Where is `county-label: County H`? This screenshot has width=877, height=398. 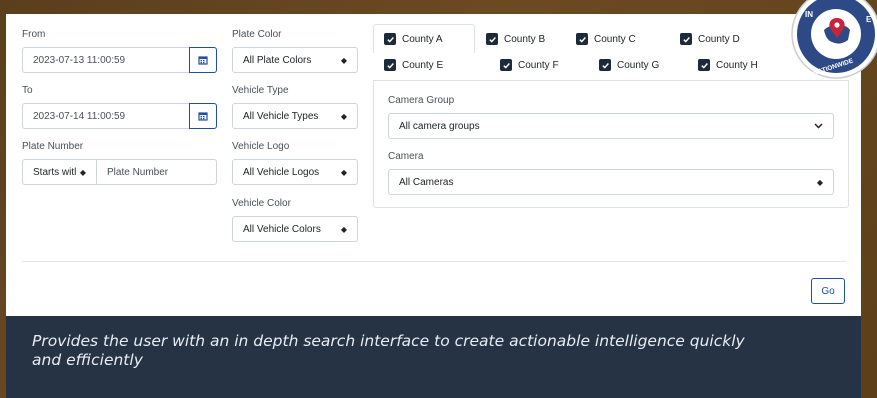 county-label: County H is located at coordinates (737, 65).